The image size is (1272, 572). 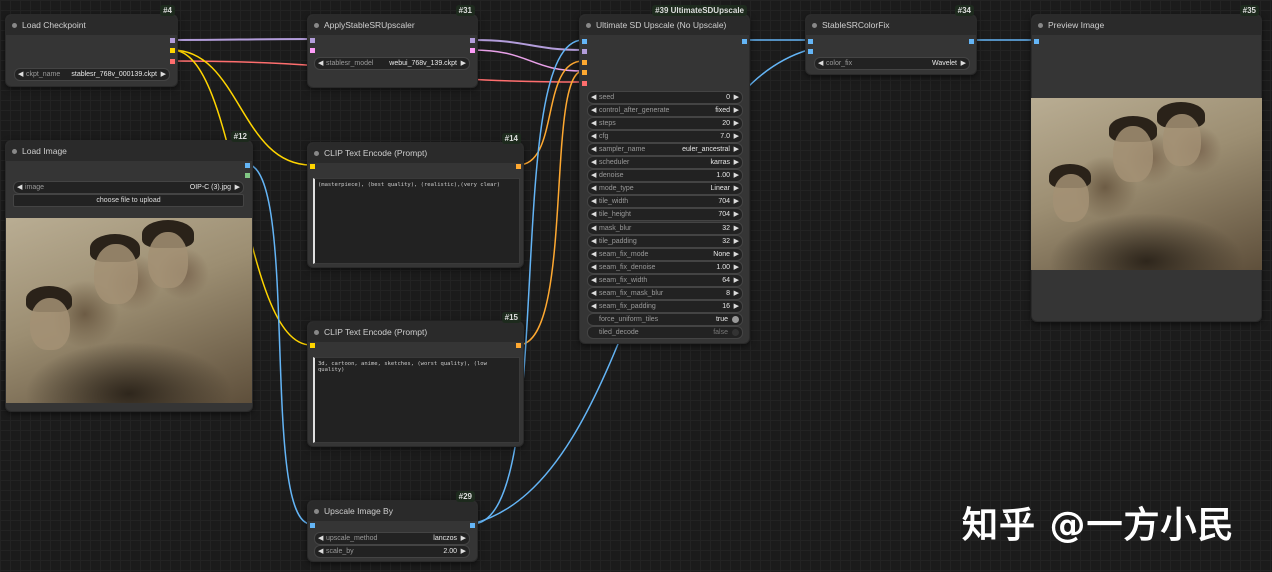 I want to click on input-slot-latent, so click(x=312, y=50).